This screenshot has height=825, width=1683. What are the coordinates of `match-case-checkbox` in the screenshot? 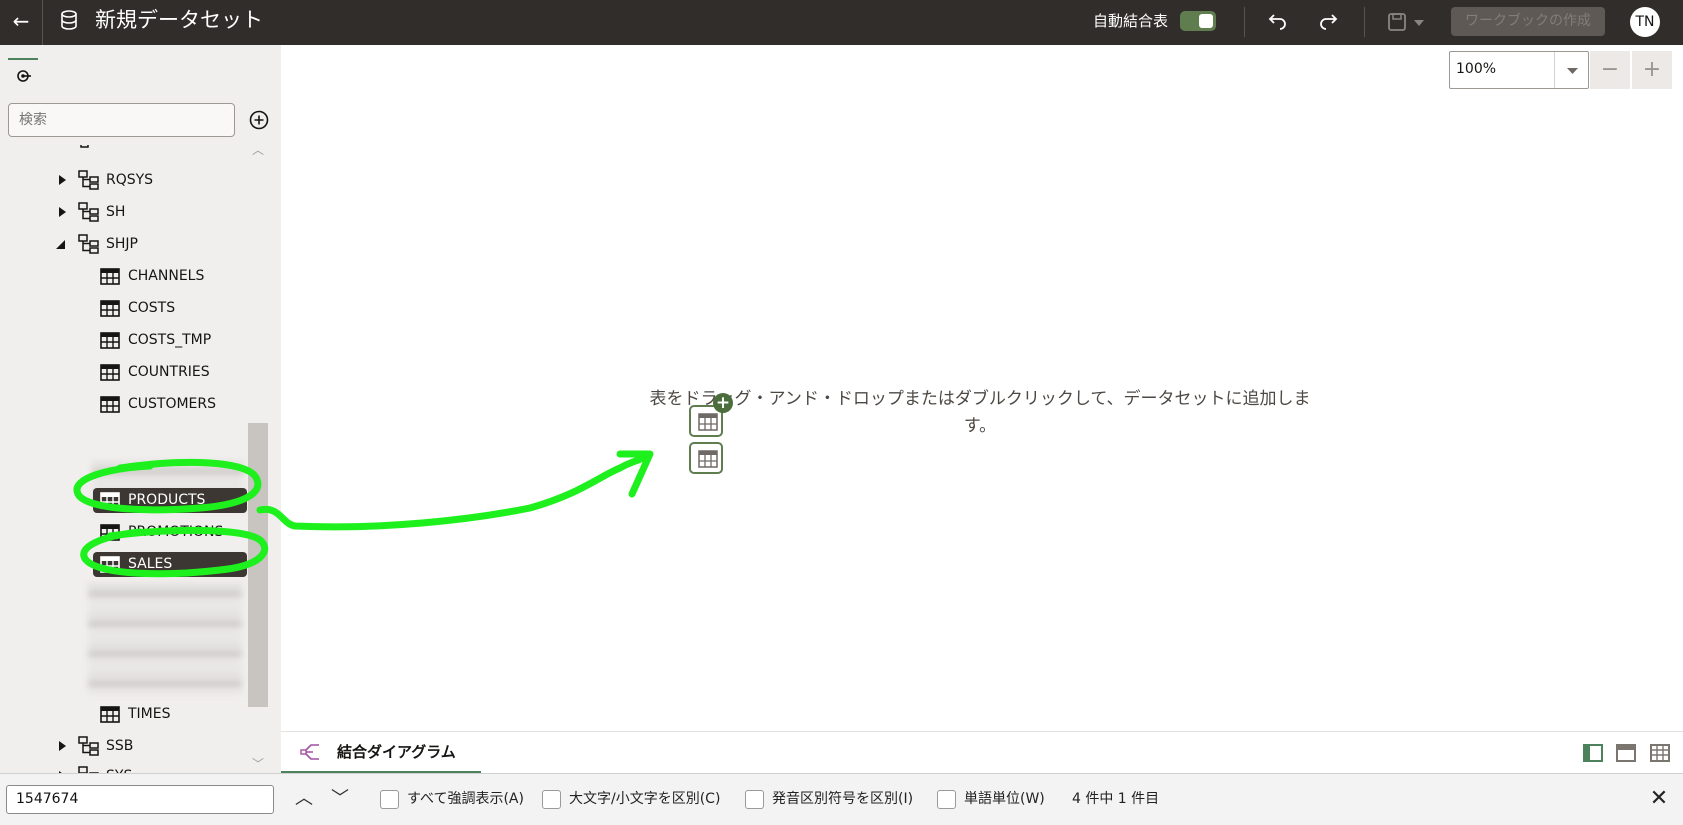 It's located at (551, 799).